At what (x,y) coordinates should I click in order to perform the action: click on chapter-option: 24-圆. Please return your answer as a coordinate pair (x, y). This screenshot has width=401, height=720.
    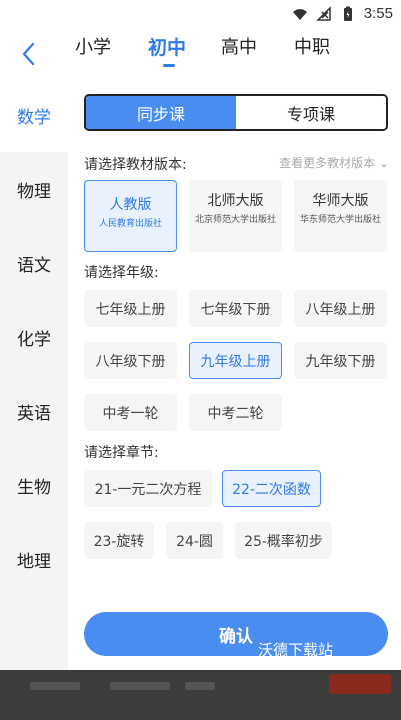
    Looking at the image, I should click on (194, 540).